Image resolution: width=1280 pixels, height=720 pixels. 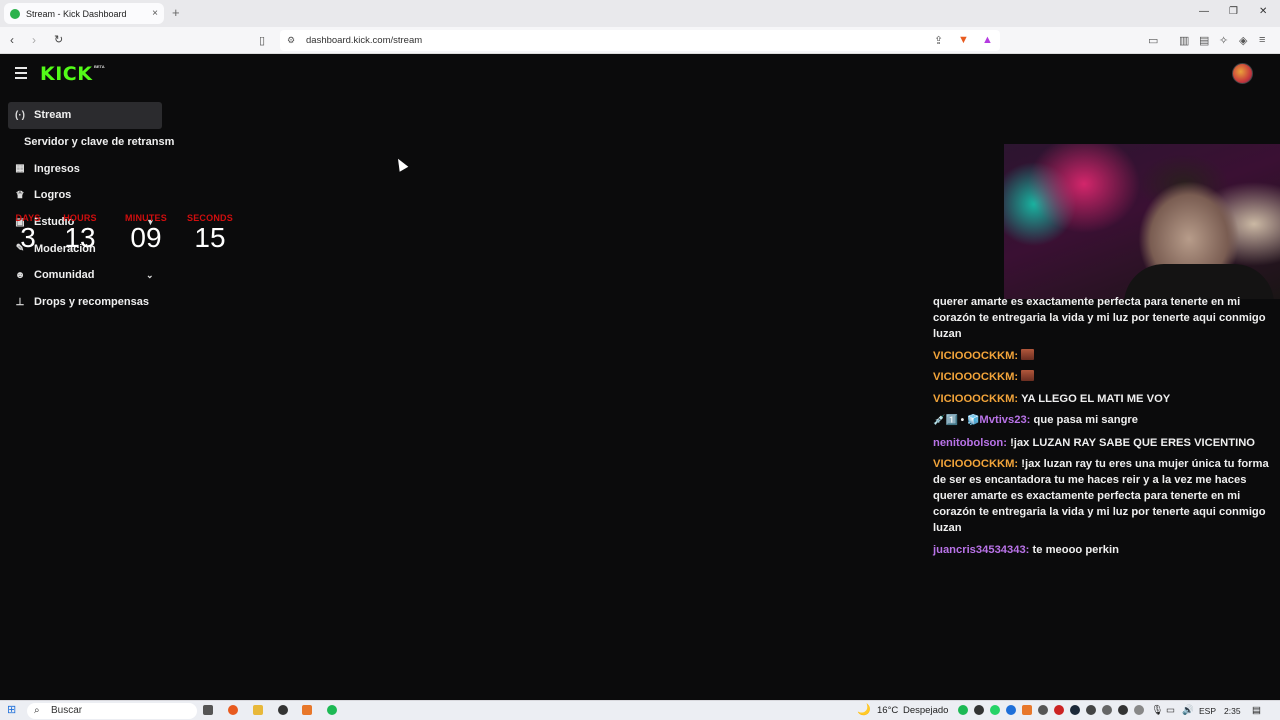 What do you see at coordinates (1204, 40) in the screenshot?
I see `wallet-icon: ▤` at bounding box center [1204, 40].